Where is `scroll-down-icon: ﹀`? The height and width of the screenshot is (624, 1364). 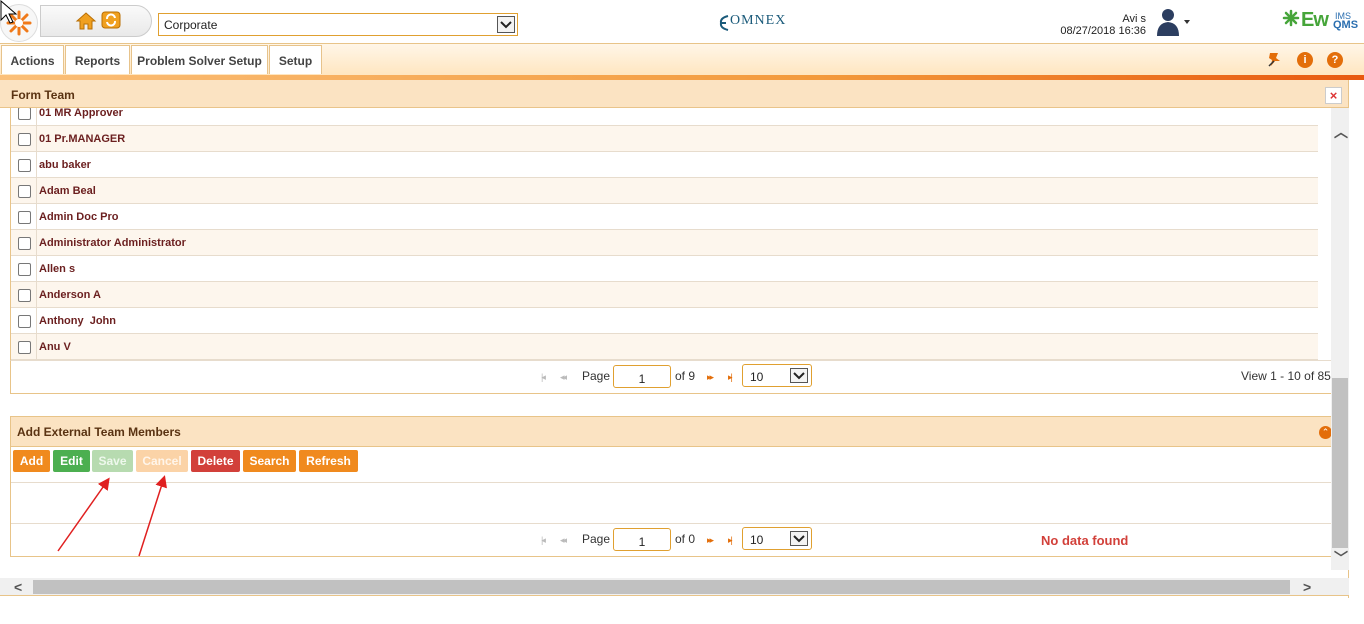
scroll-down-icon: ﹀ is located at coordinates (1341, 558).